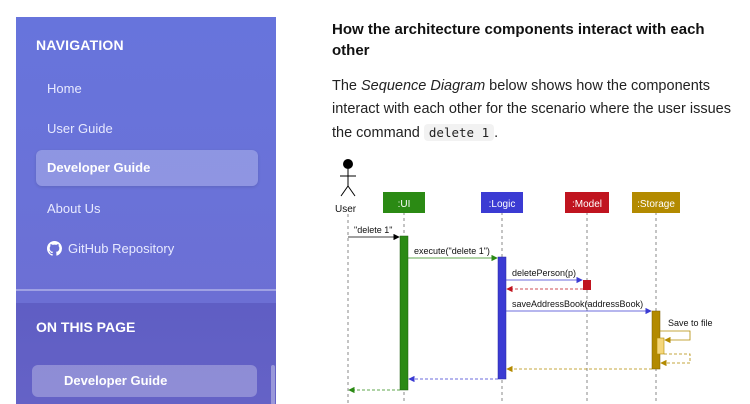 Image resolution: width=750 pixels, height=404 pixels. What do you see at coordinates (54, 252) in the screenshot?
I see `github-icon` at bounding box center [54, 252].